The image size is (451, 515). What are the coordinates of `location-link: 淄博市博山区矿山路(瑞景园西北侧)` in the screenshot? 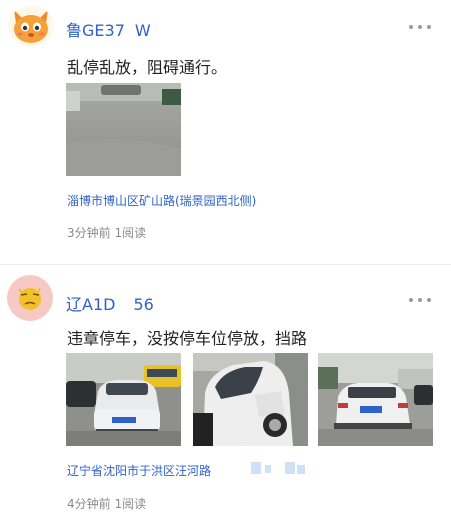 It's located at (161, 200).